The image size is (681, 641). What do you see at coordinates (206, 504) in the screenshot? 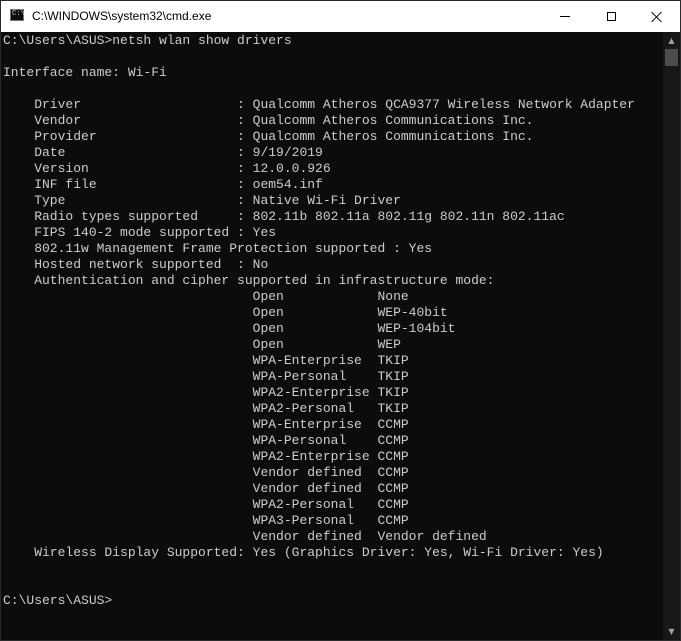
I see `console-line: WPA2-Personal CCMP` at bounding box center [206, 504].